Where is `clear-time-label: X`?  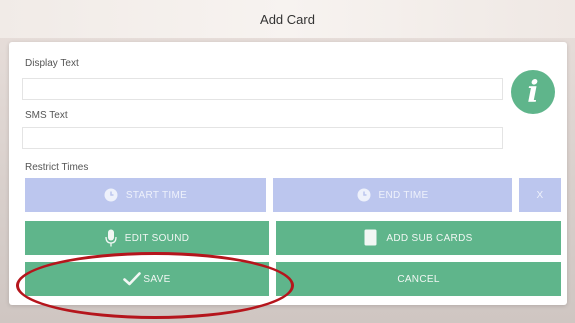
clear-time-label: X is located at coordinates (540, 195).